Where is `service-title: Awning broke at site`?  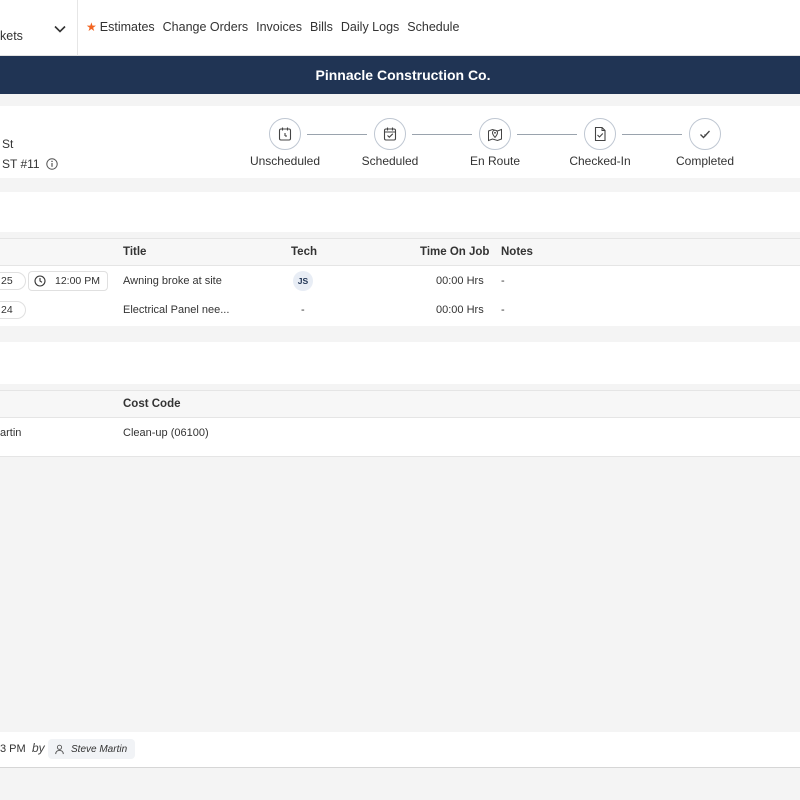 service-title: Awning broke at site is located at coordinates (172, 281).